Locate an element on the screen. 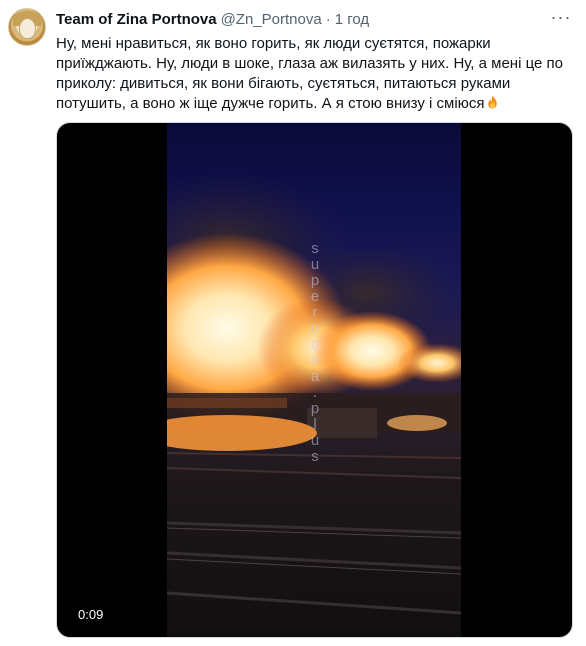  more-options-icon: ··· is located at coordinates (561, 17).